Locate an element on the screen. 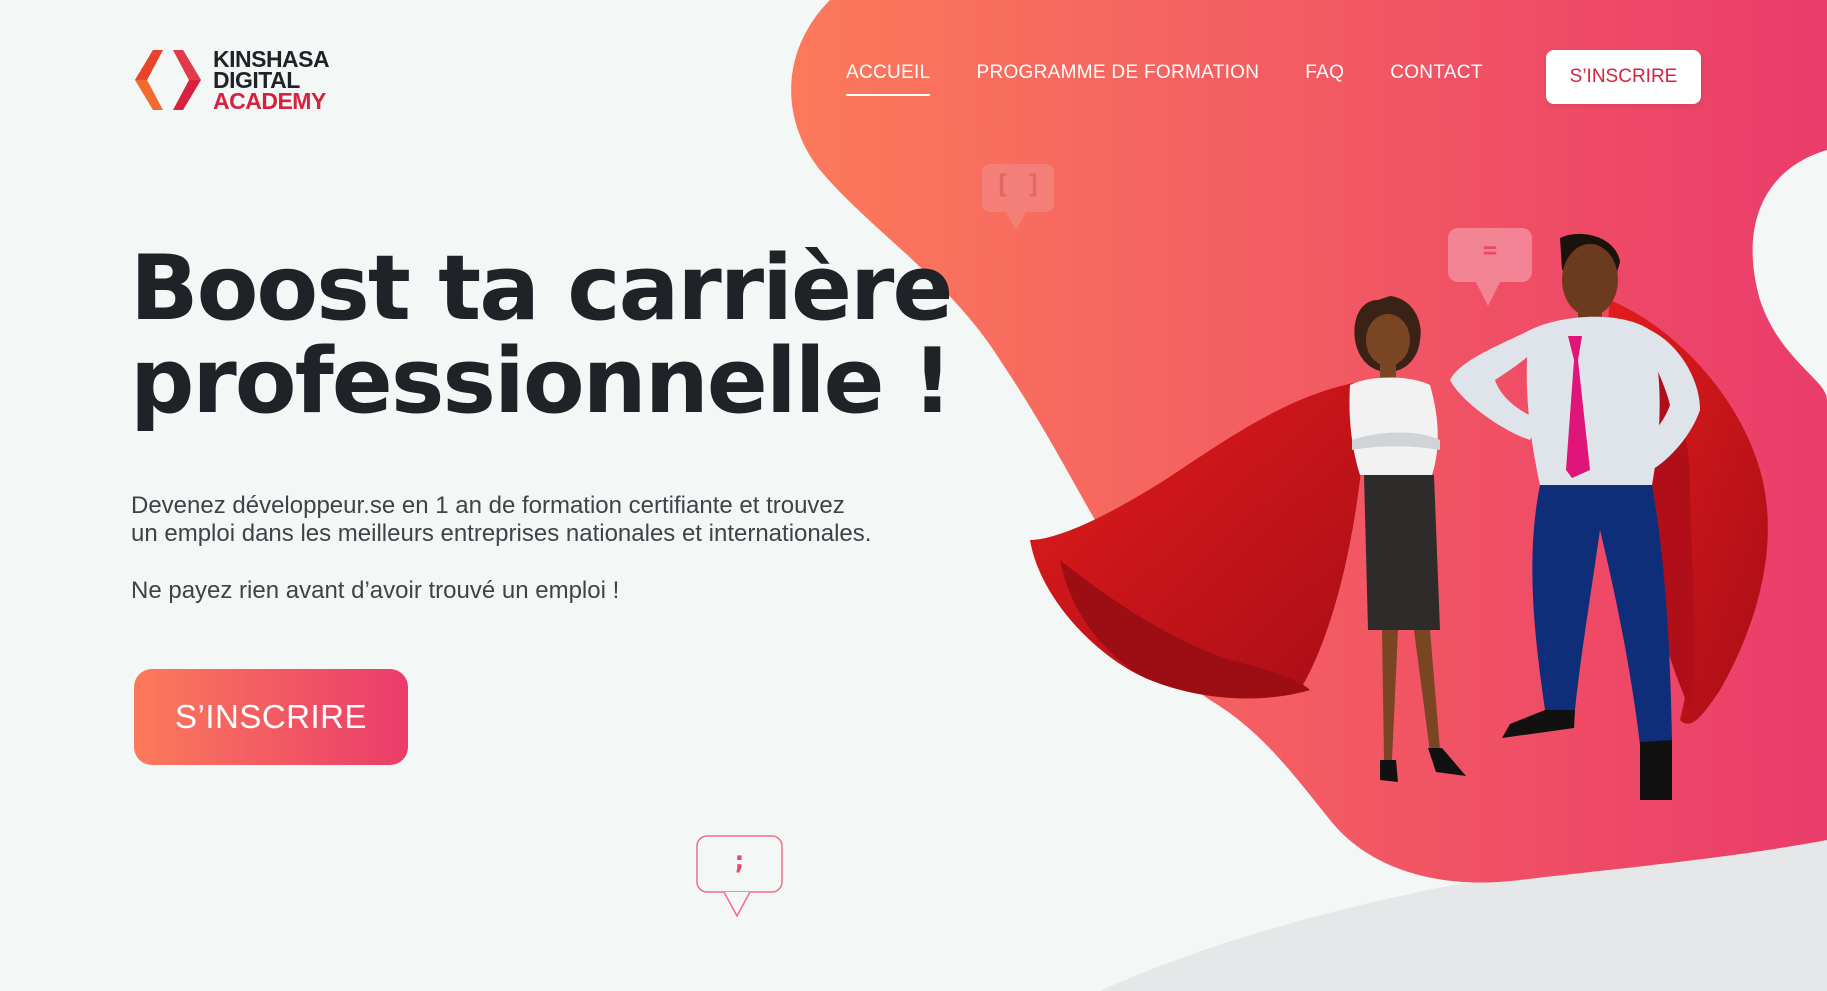 The image size is (1827, 991). brand-line-3: ACADEMY is located at coordinates (269, 100).